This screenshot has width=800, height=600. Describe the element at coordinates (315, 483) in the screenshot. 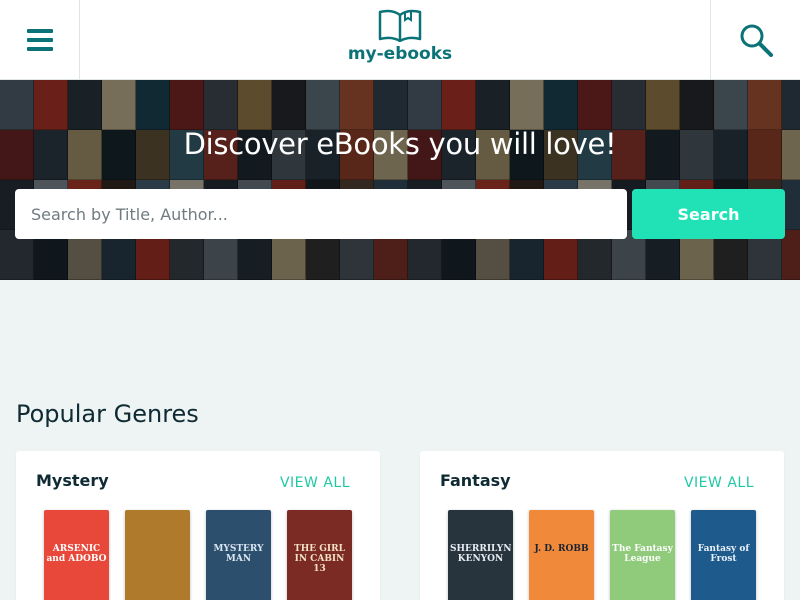

I see `view-all-link-mystery: VIEW ALL` at that location.